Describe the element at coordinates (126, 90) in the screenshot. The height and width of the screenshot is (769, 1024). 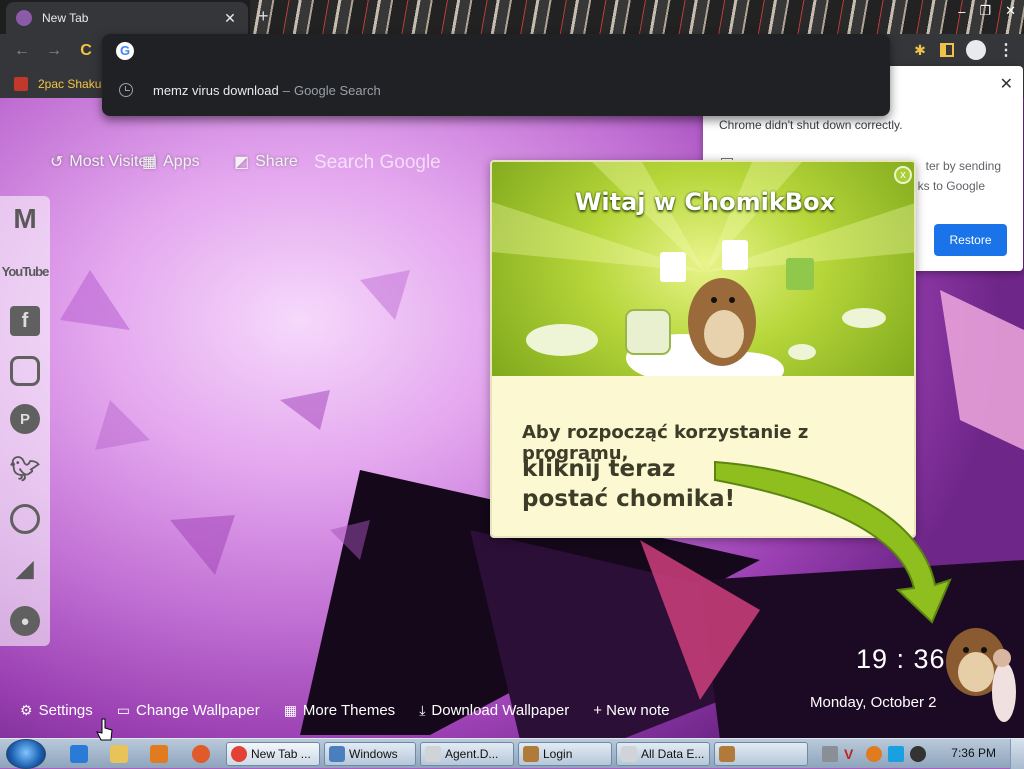
I see `history-clock-icon` at that location.